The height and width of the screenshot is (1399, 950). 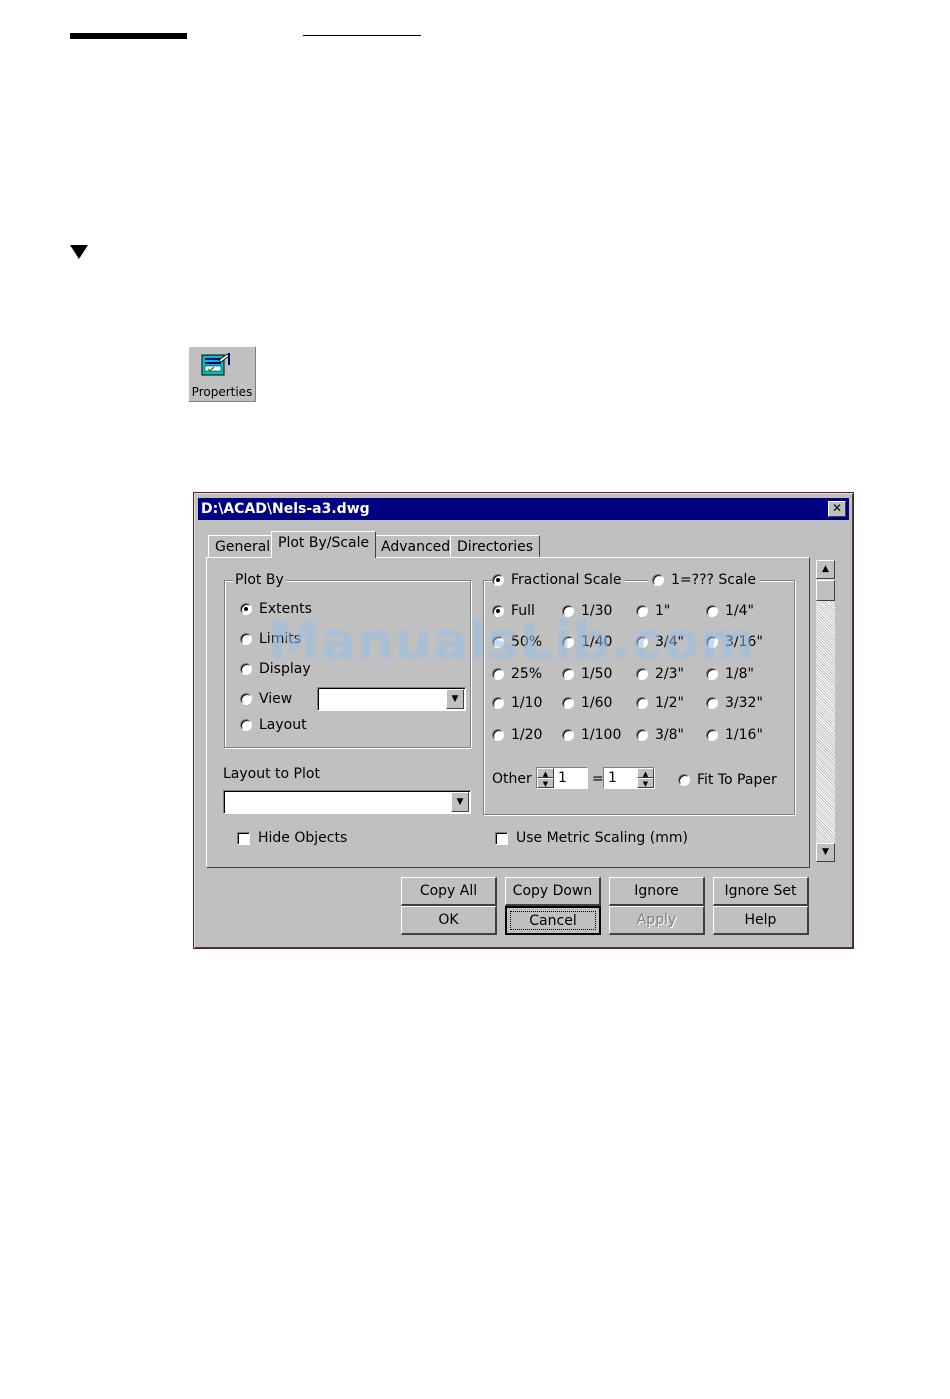 I want to click on layout-to-plot-label: Layout to Plot, so click(x=271, y=774).